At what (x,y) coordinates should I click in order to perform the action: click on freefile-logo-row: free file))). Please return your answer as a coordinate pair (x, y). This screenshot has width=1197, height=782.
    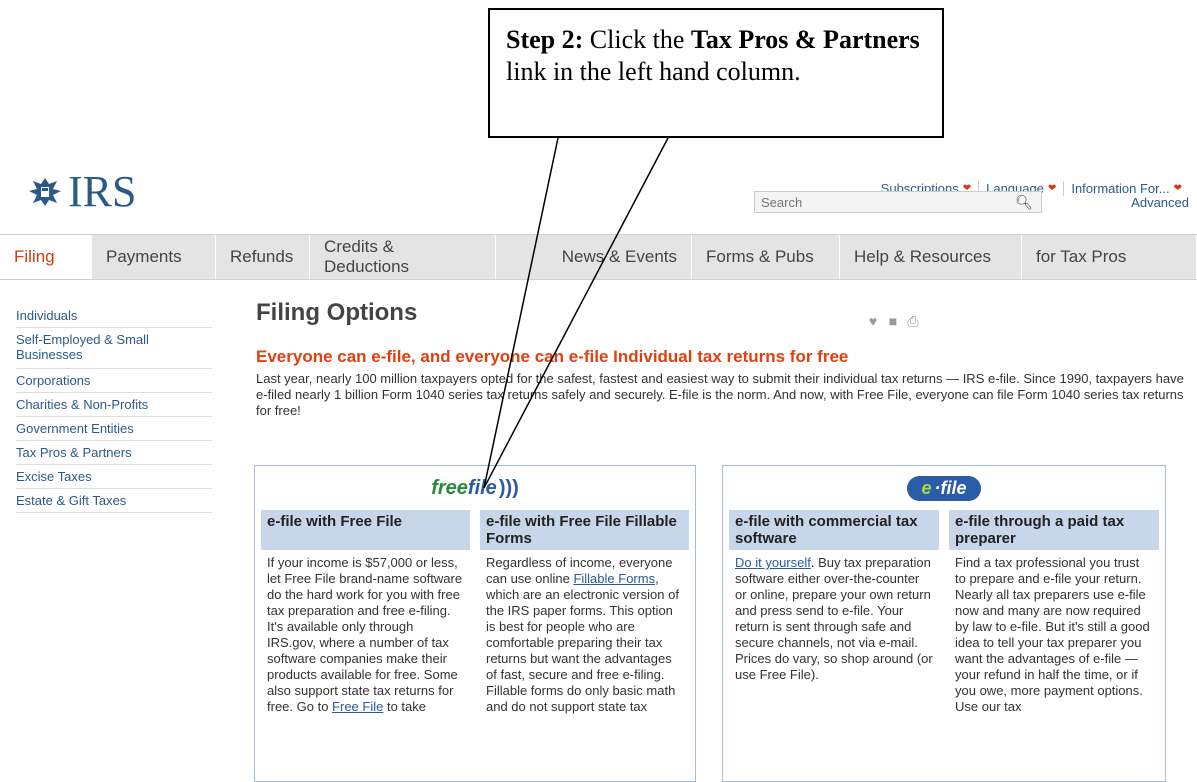
    Looking at the image, I should click on (475, 488).